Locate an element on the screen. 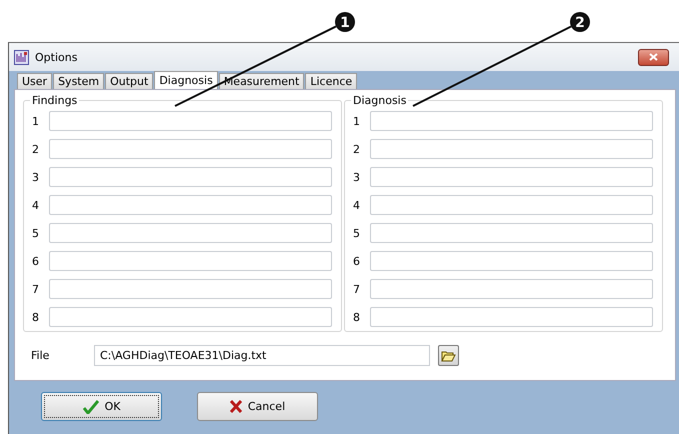  checkmark-icon is located at coordinates (90, 407).